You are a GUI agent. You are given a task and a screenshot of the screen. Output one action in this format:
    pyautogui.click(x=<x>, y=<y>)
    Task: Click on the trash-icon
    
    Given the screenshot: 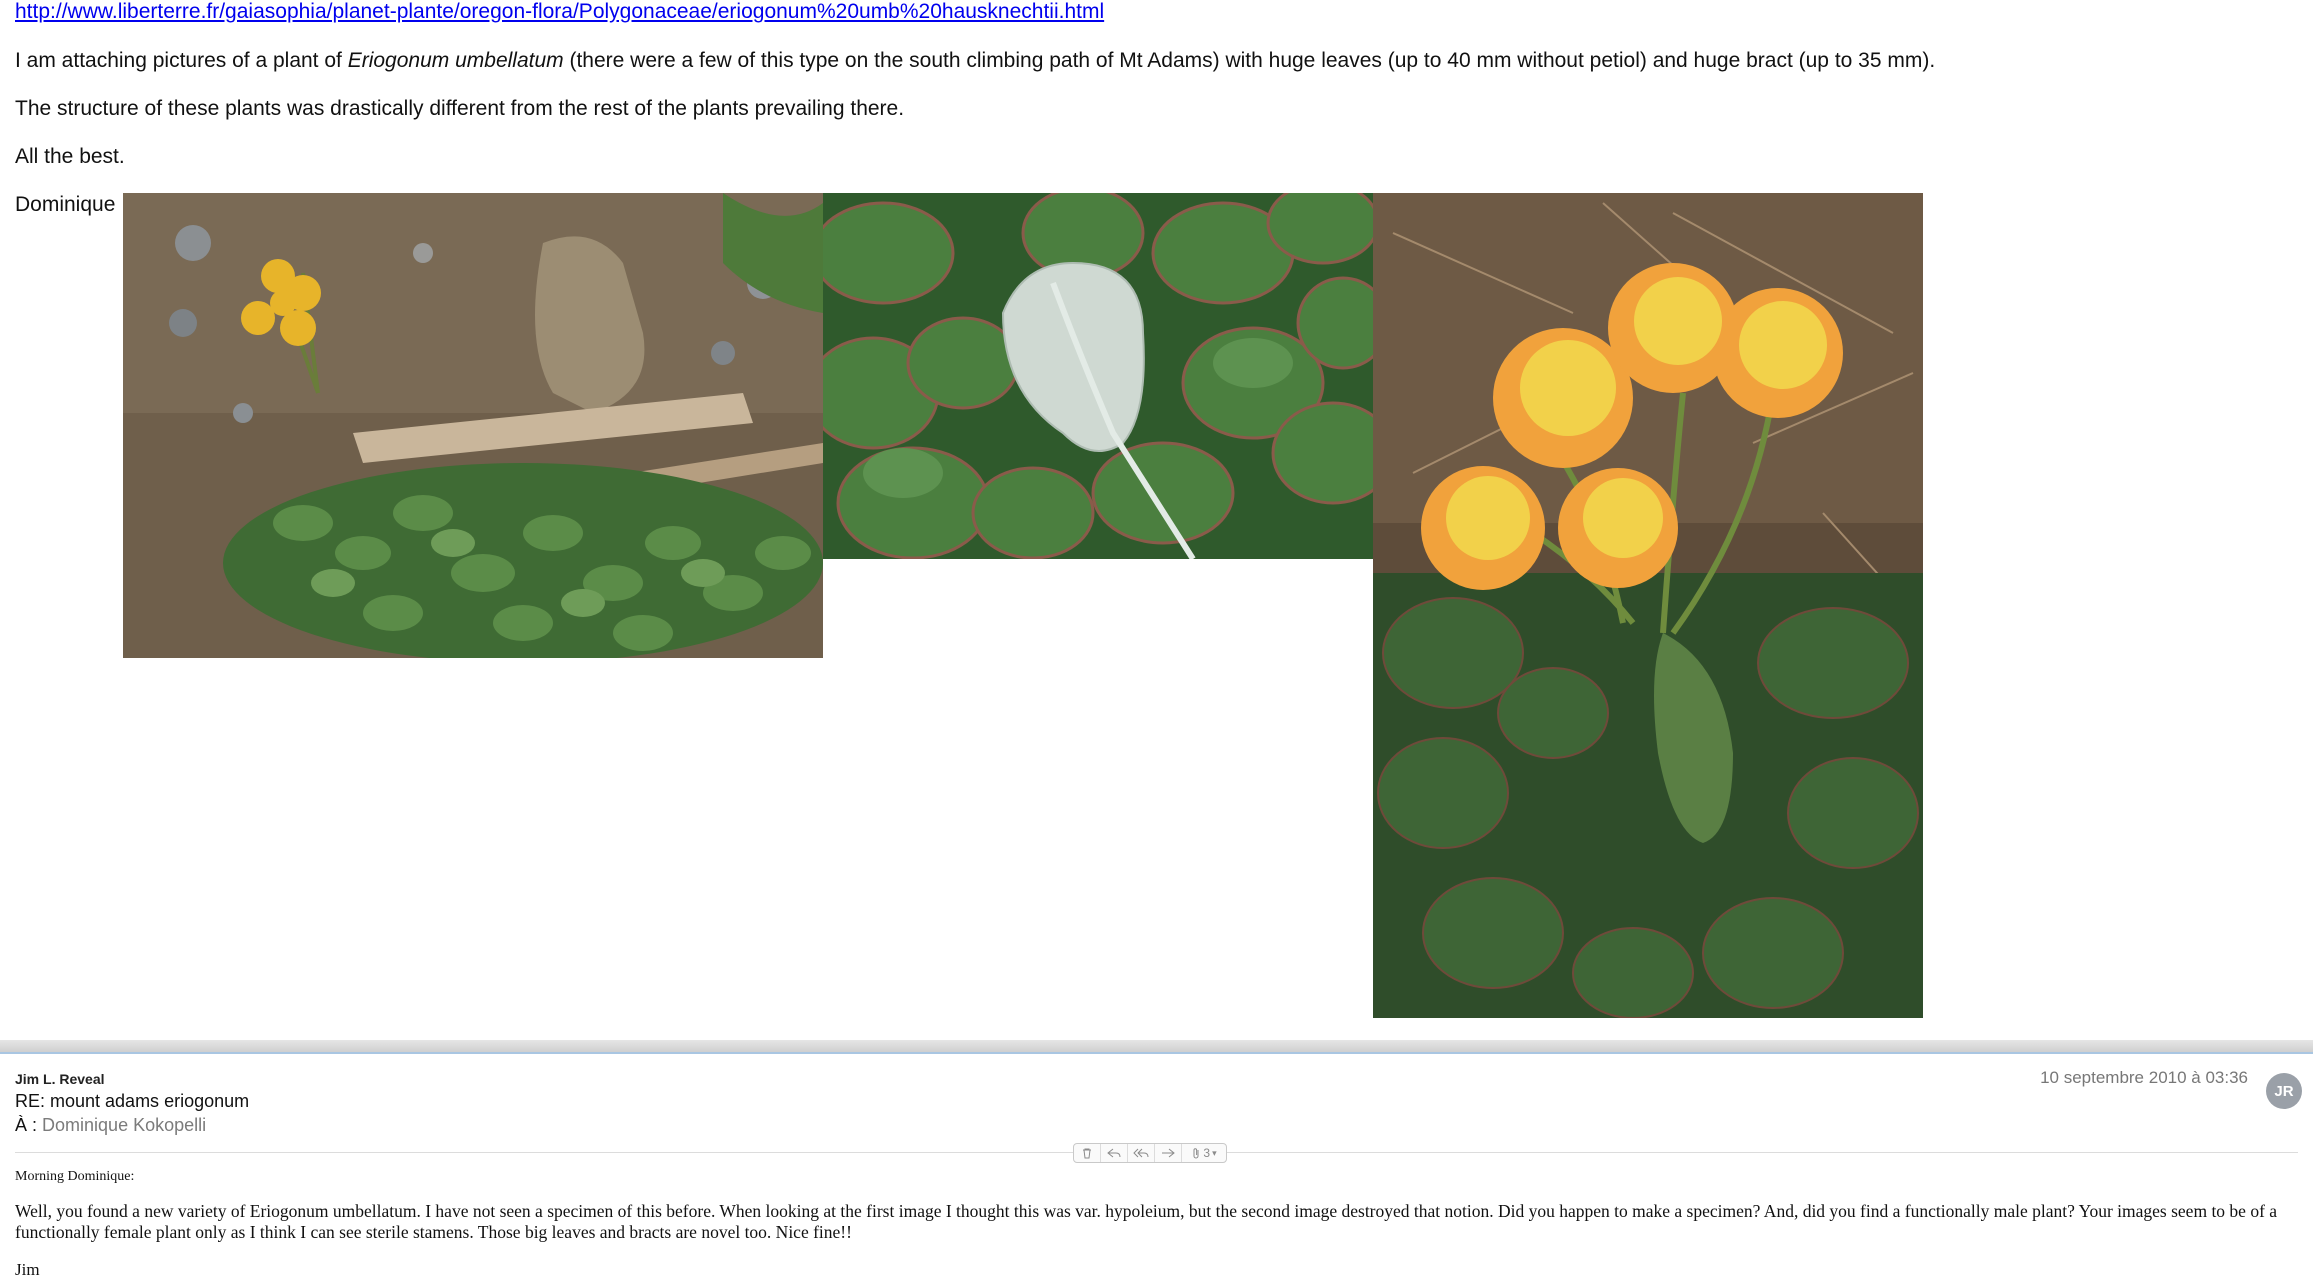 What is the action you would take?
    pyautogui.click(x=1087, y=1153)
    